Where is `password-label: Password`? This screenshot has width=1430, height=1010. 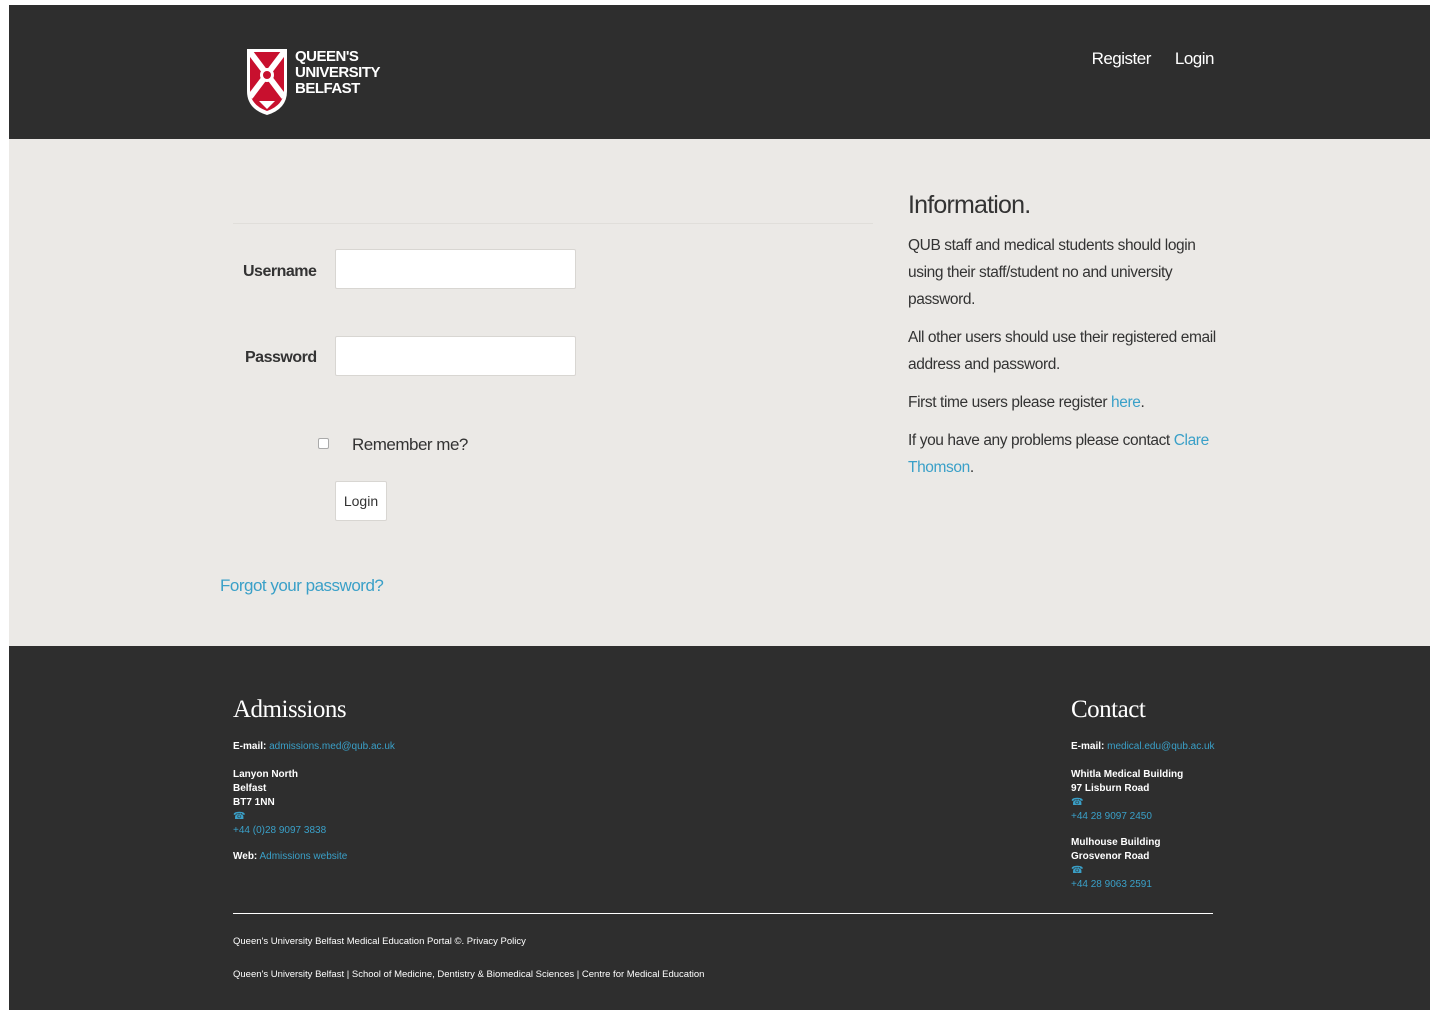 password-label: Password is located at coordinates (281, 357).